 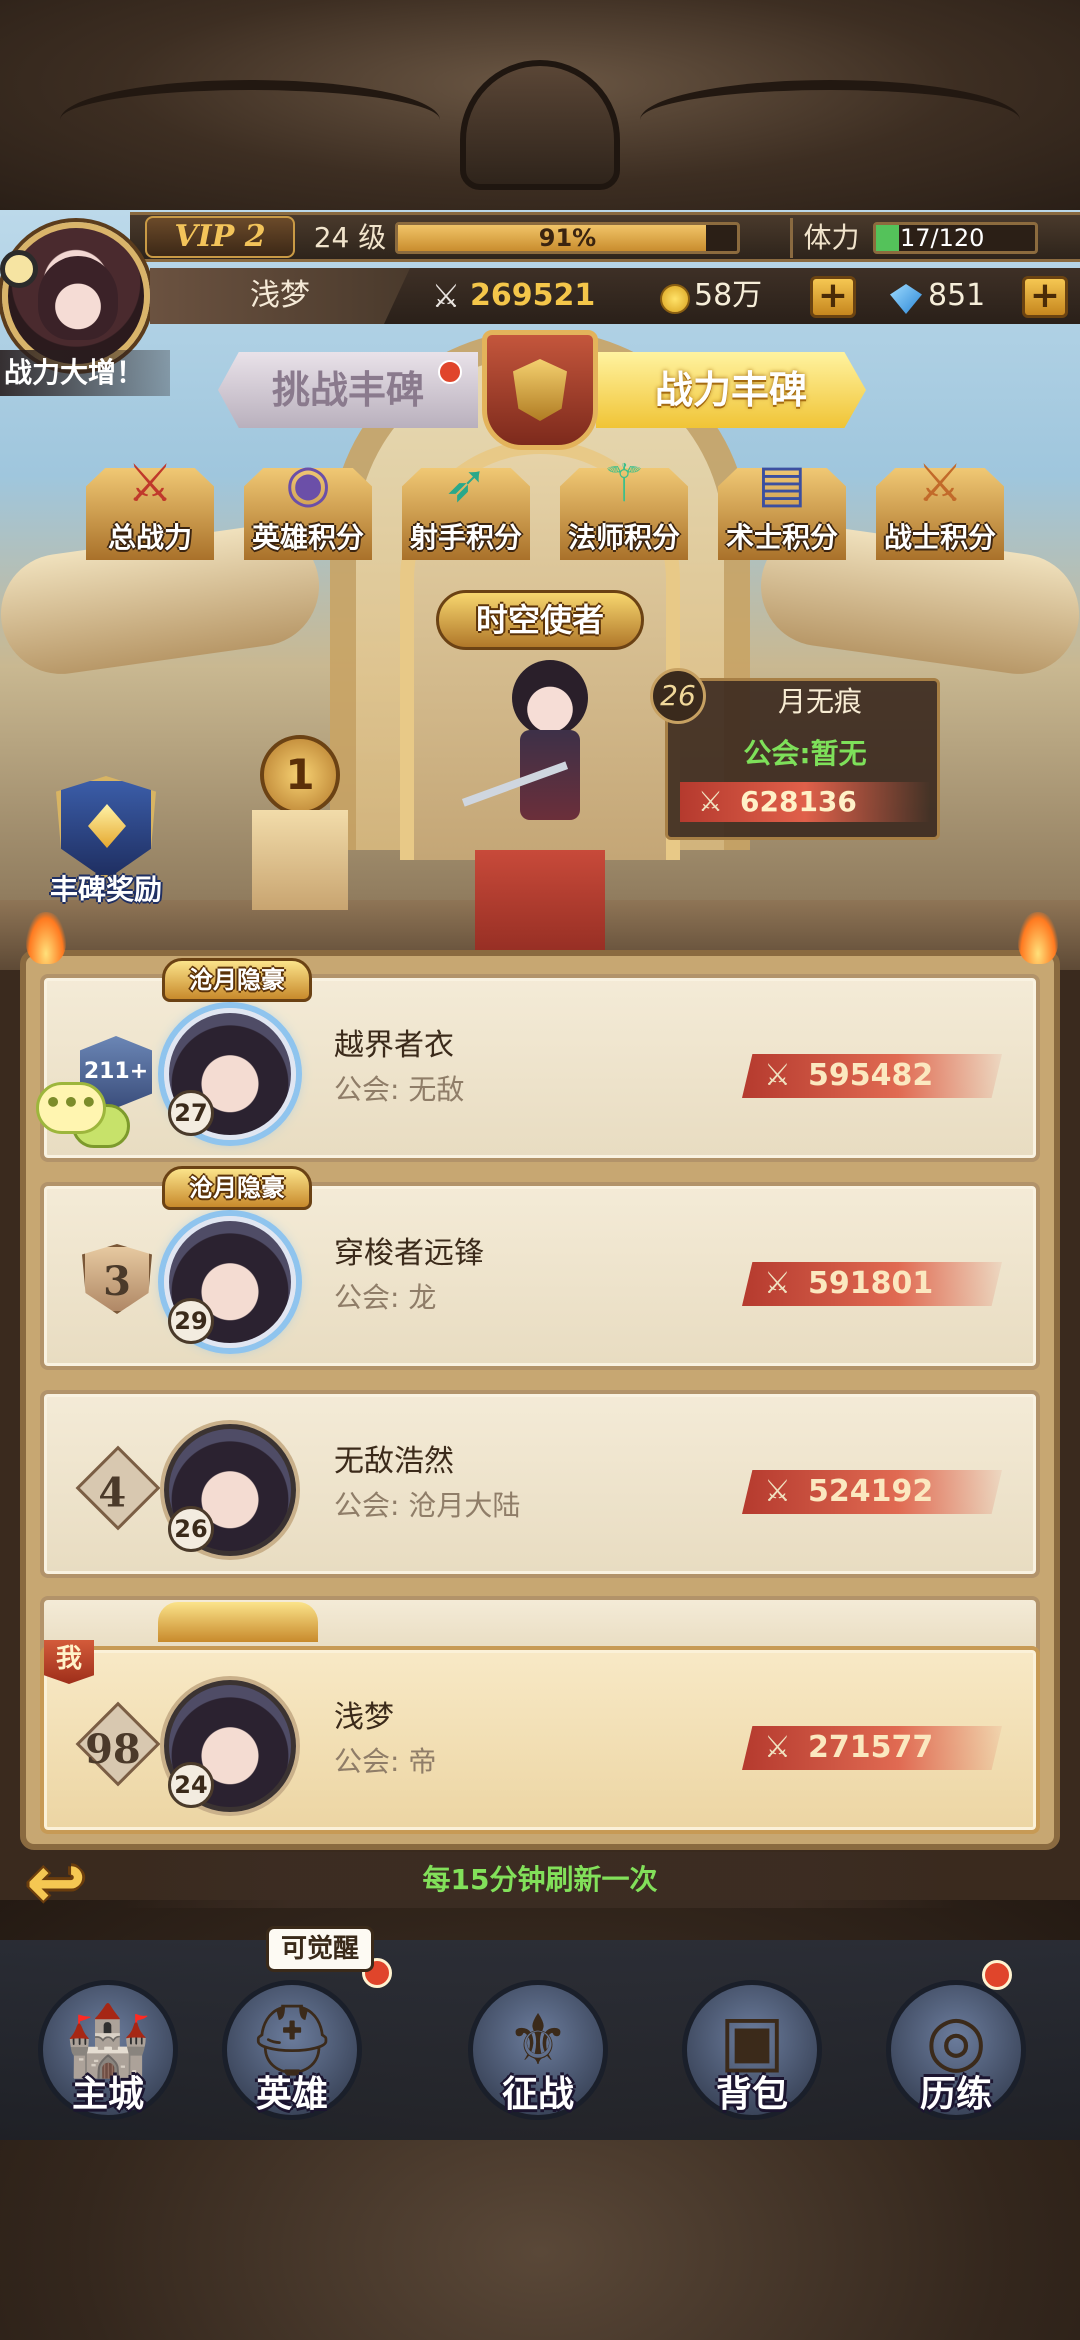 I want to click on champion-name: 月无痕, so click(x=819, y=701).